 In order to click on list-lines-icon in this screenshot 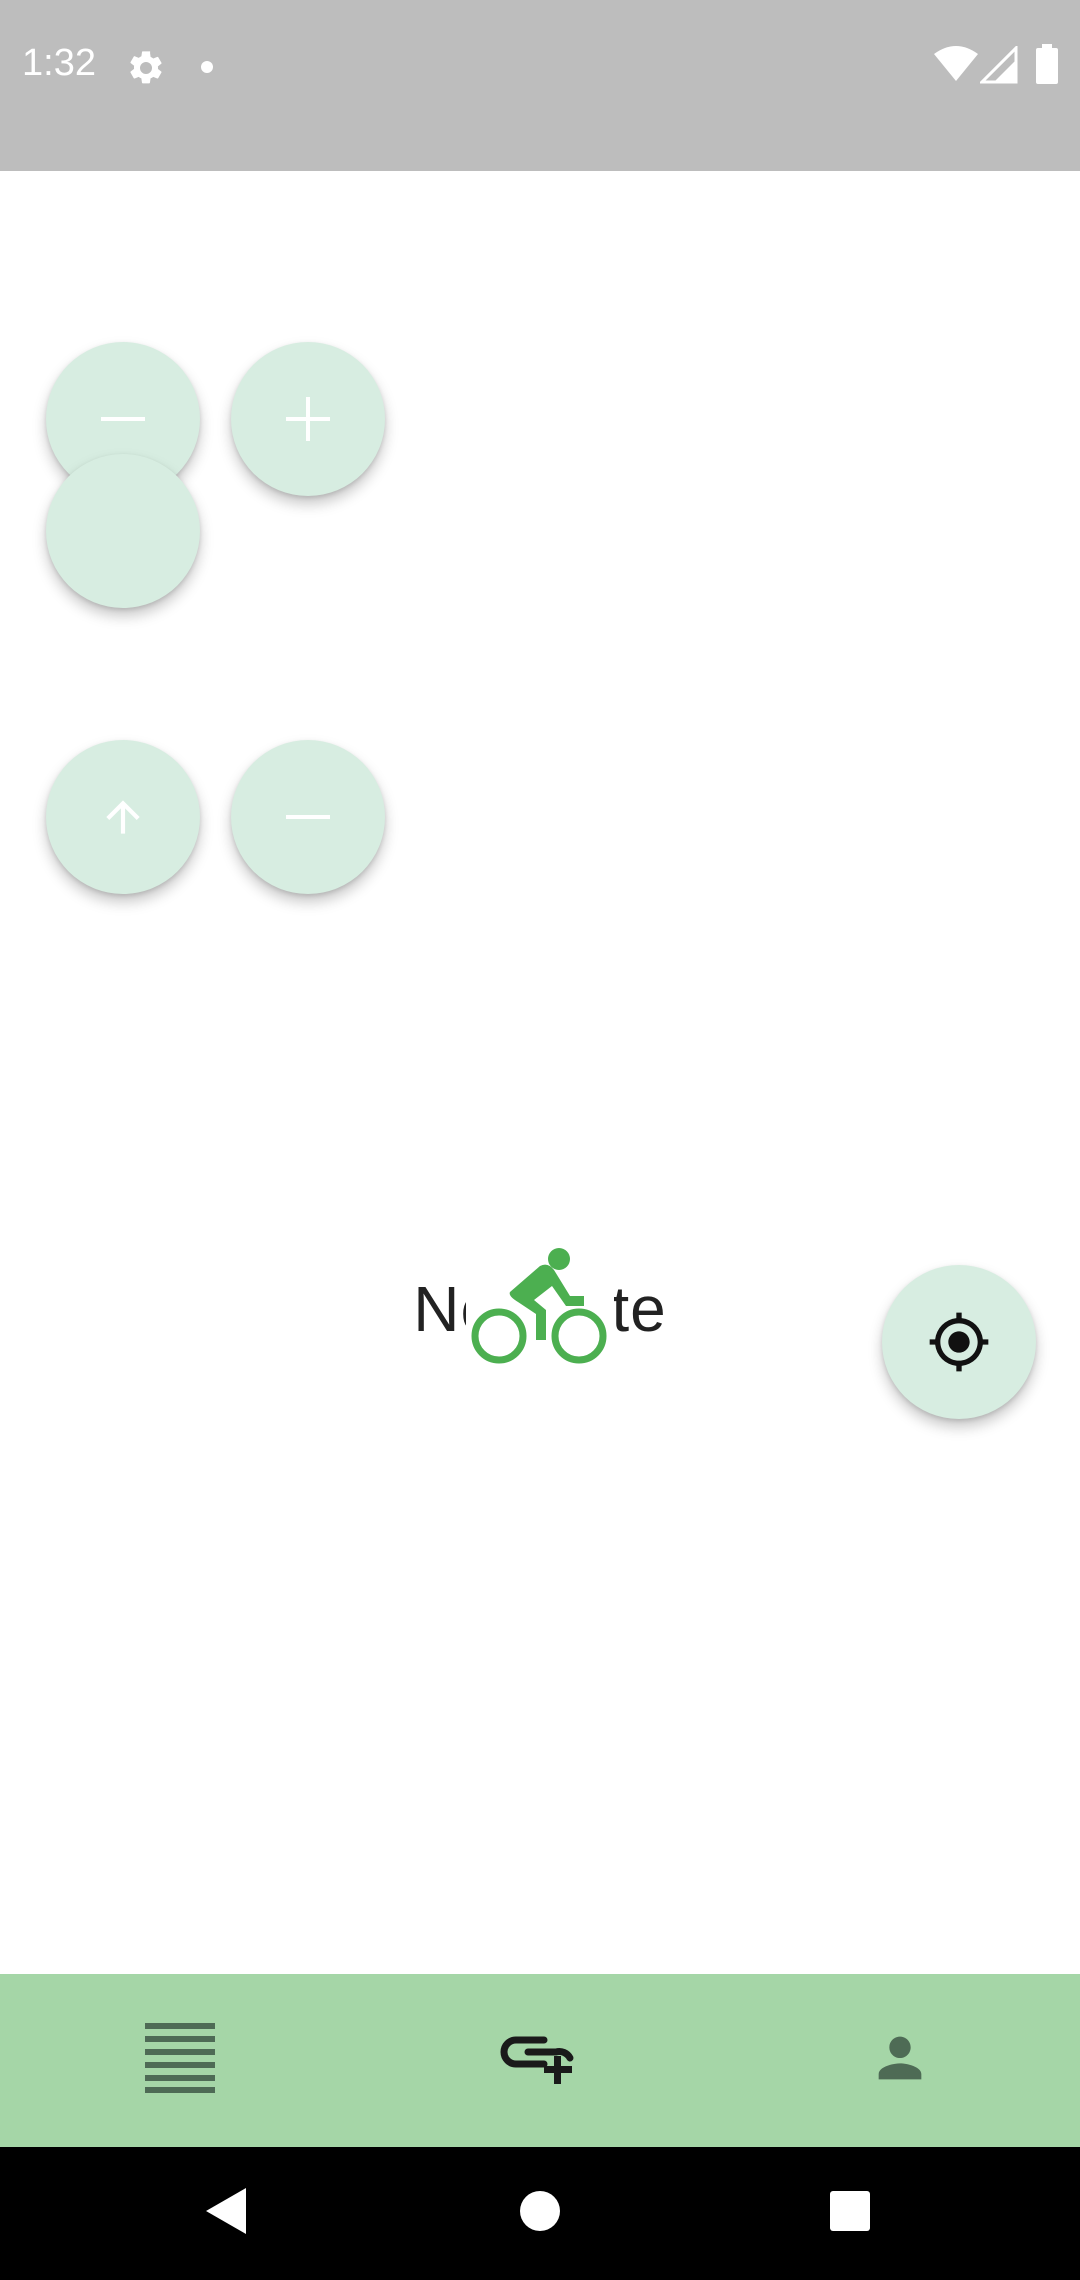, I will do `click(180, 2060)`.